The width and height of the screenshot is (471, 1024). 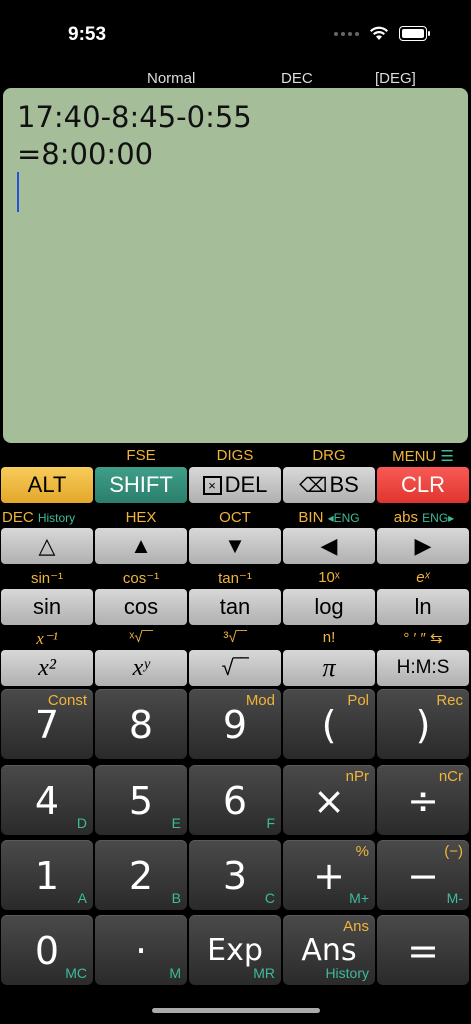 What do you see at coordinates (329, 875) in the screenshot?
I see `plus-button: +% M+` at bounding box center [329, 875].